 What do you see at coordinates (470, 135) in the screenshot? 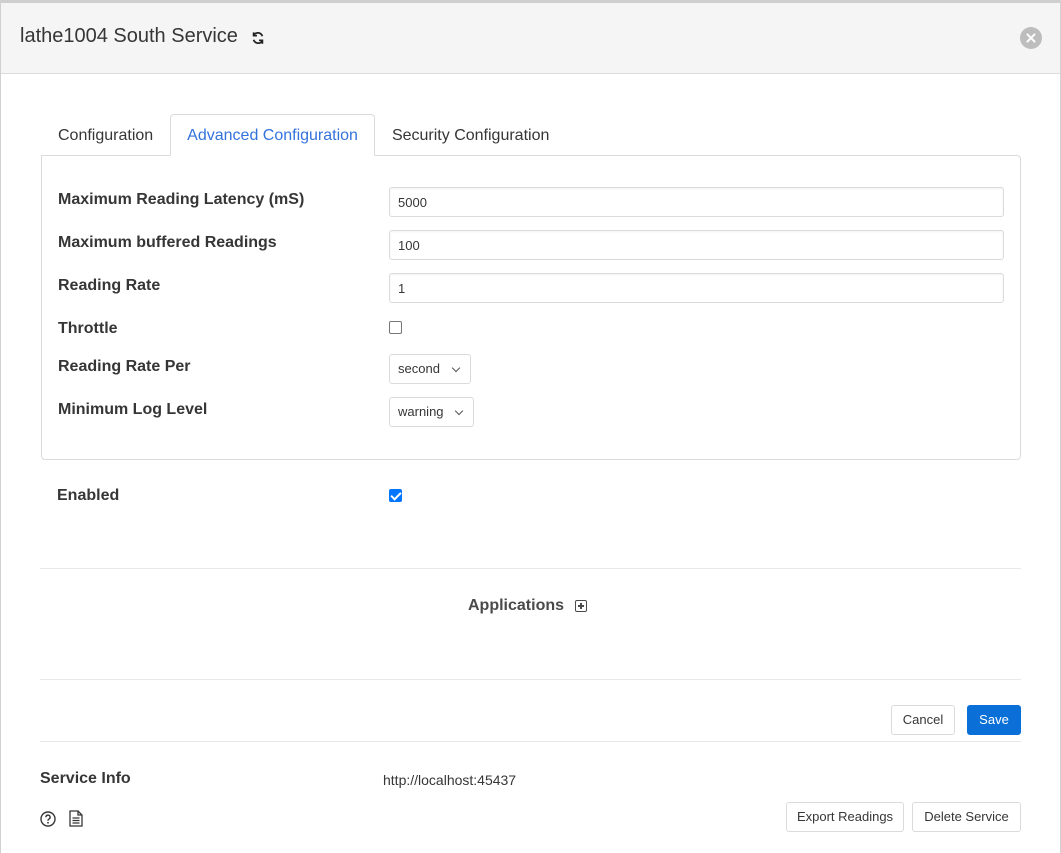
I see `tab-security-configuration: Security Configuration` at bounding box center [470, 135].